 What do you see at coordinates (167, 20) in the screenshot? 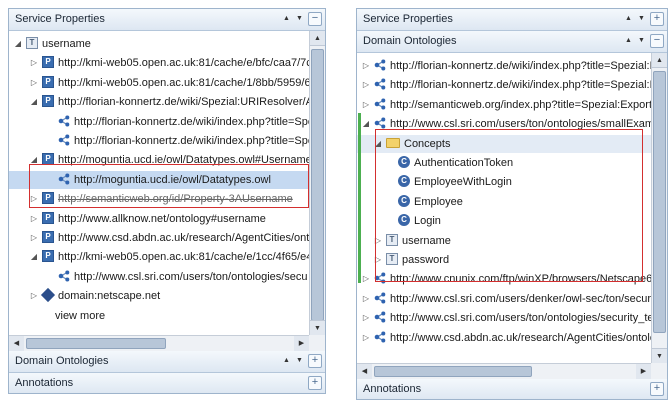
I see `left-service-properties-header: Service Properties ▲ ▼ −` at bounding box center [167, 20].